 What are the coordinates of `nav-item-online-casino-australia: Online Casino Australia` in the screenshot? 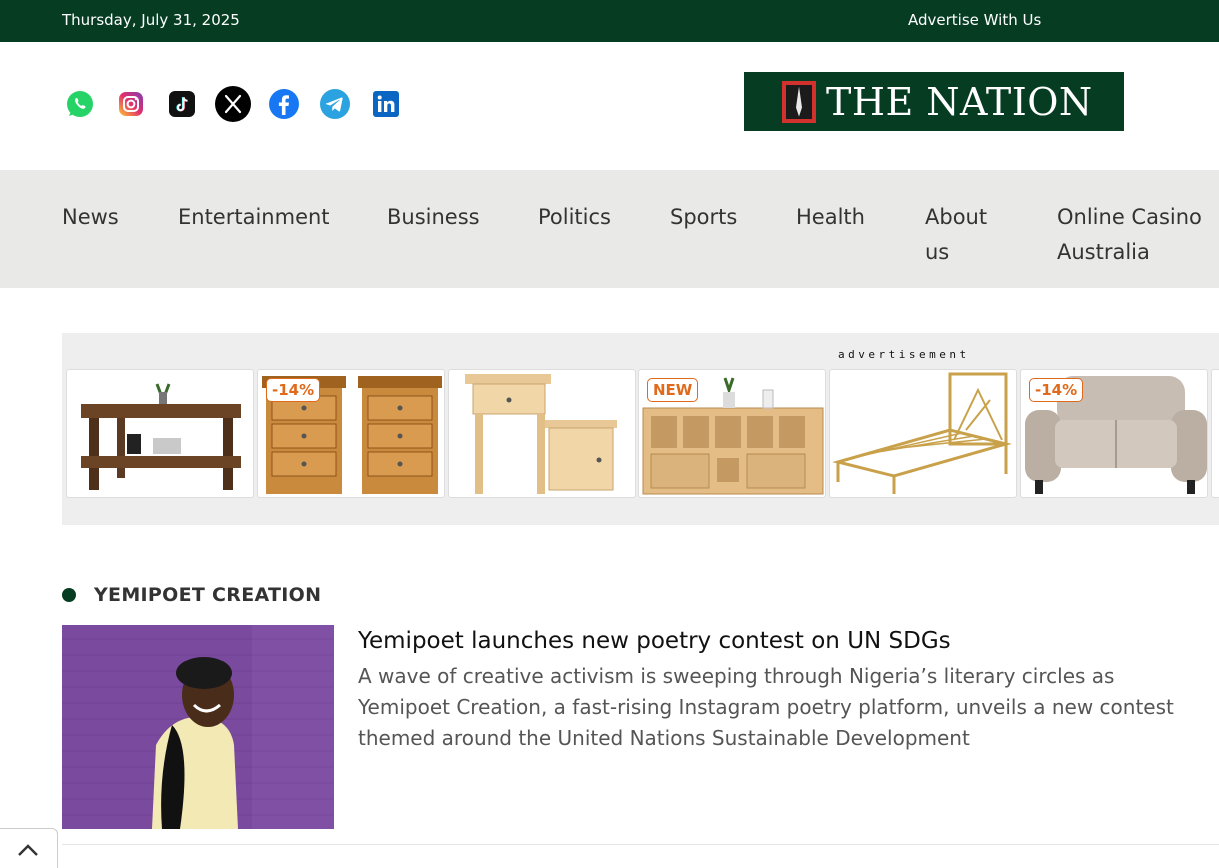 It's located at (1129, 235).